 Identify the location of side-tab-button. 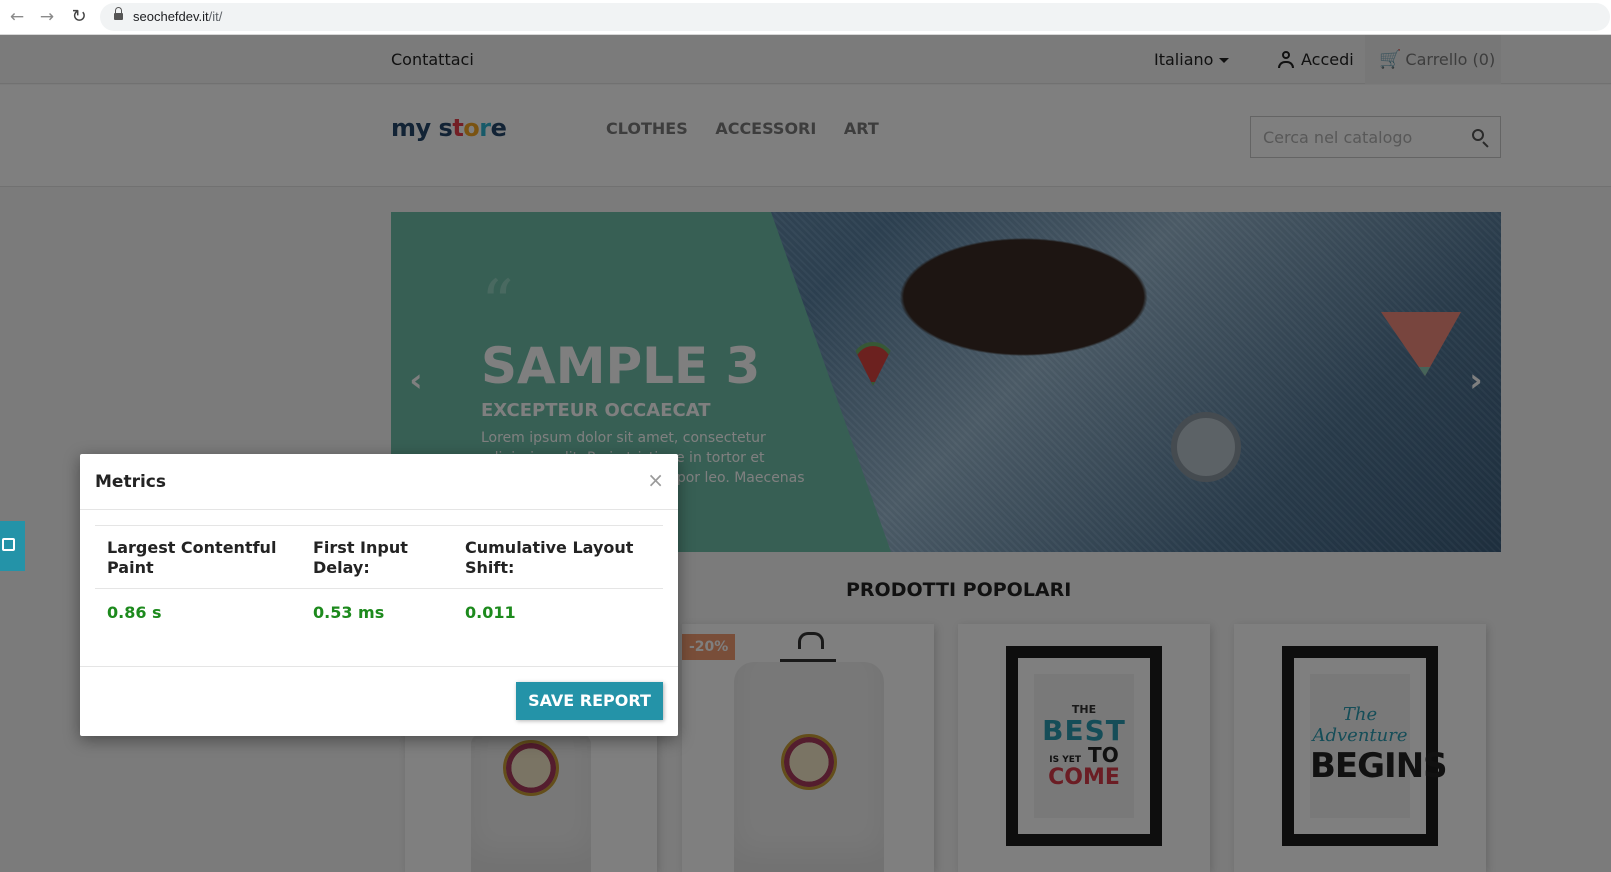
(12, 546).